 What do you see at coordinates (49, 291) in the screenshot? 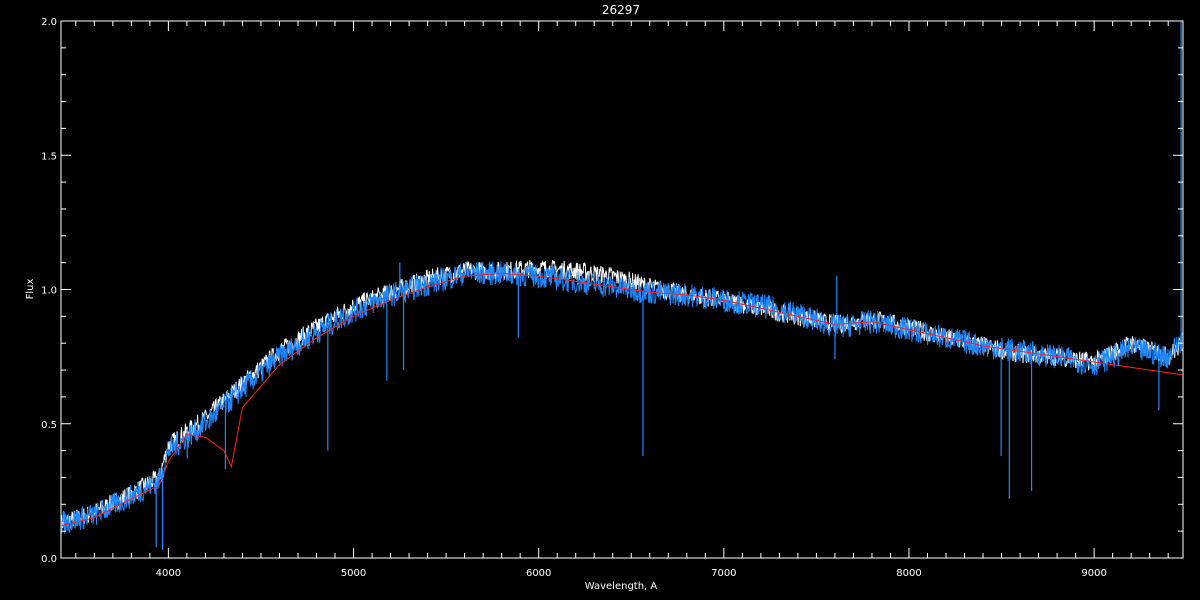
I see `y-tick-label: 1.0` at bounding box center [49, 291].